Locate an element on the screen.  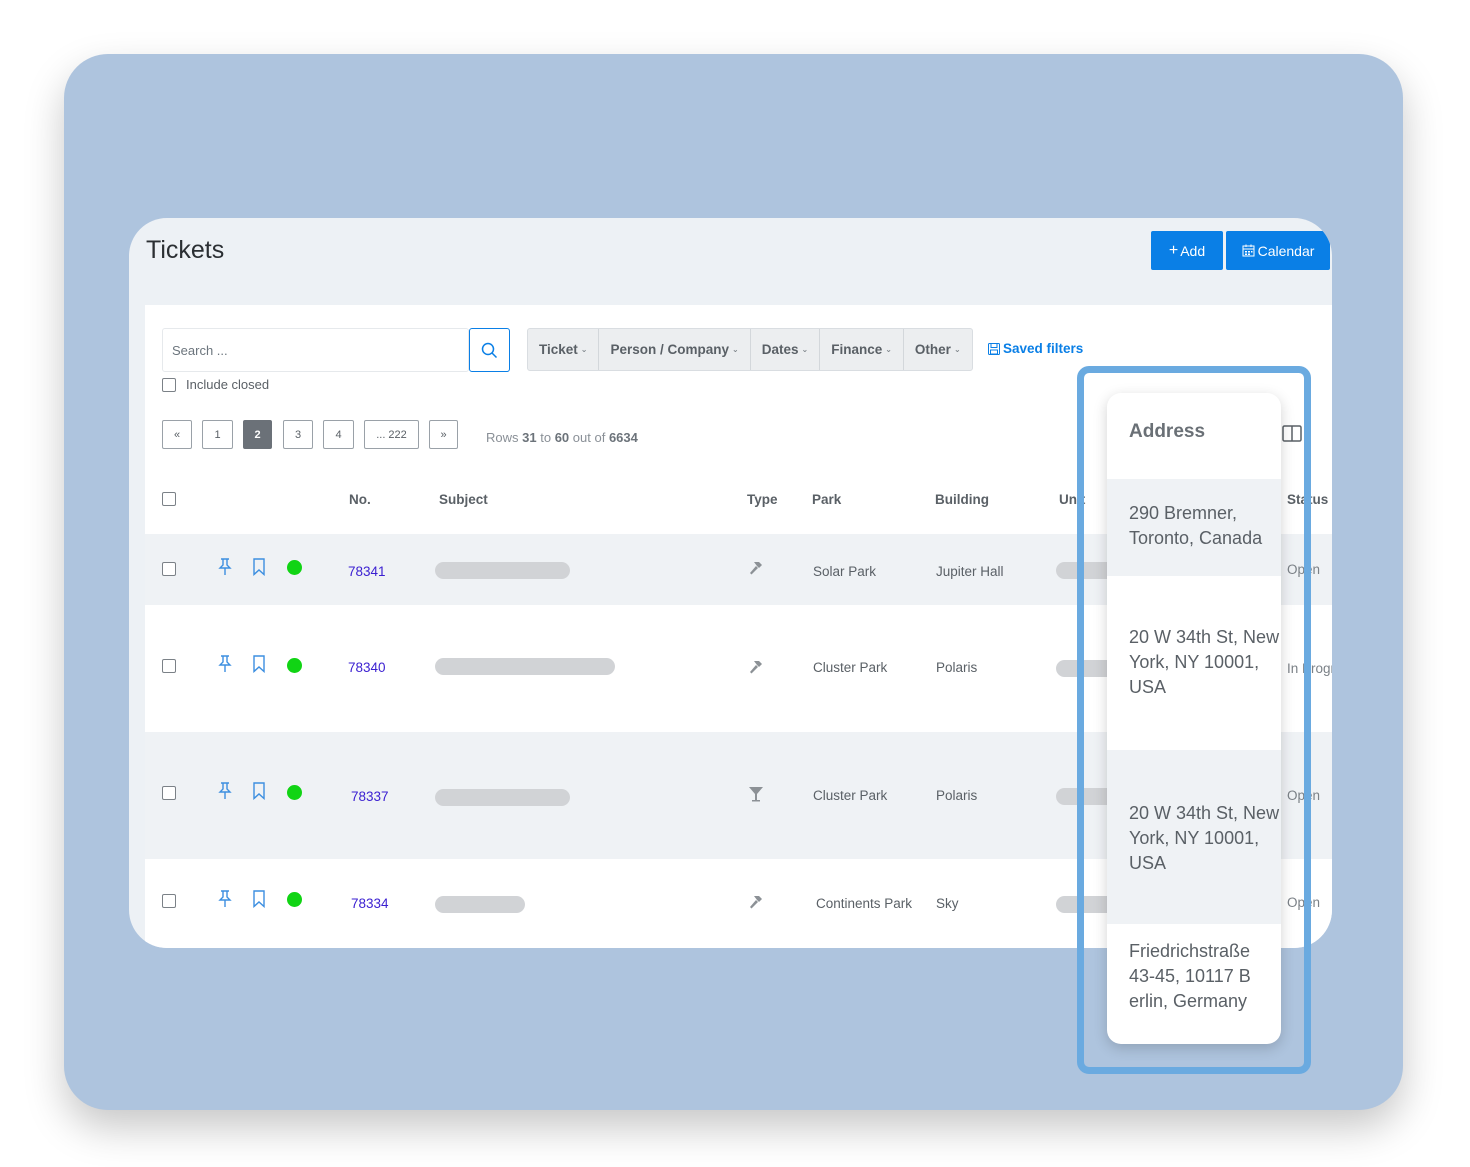
rows-info: Rows 31 to 60 out of 6634 is located at coordinates (562, 437).